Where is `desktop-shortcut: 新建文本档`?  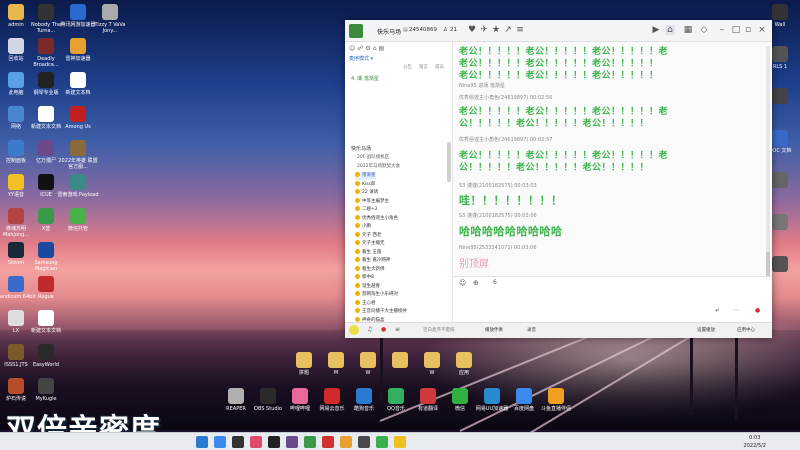
desktop-shortcut: 新建文本档 is located at coordinates (78, 84).